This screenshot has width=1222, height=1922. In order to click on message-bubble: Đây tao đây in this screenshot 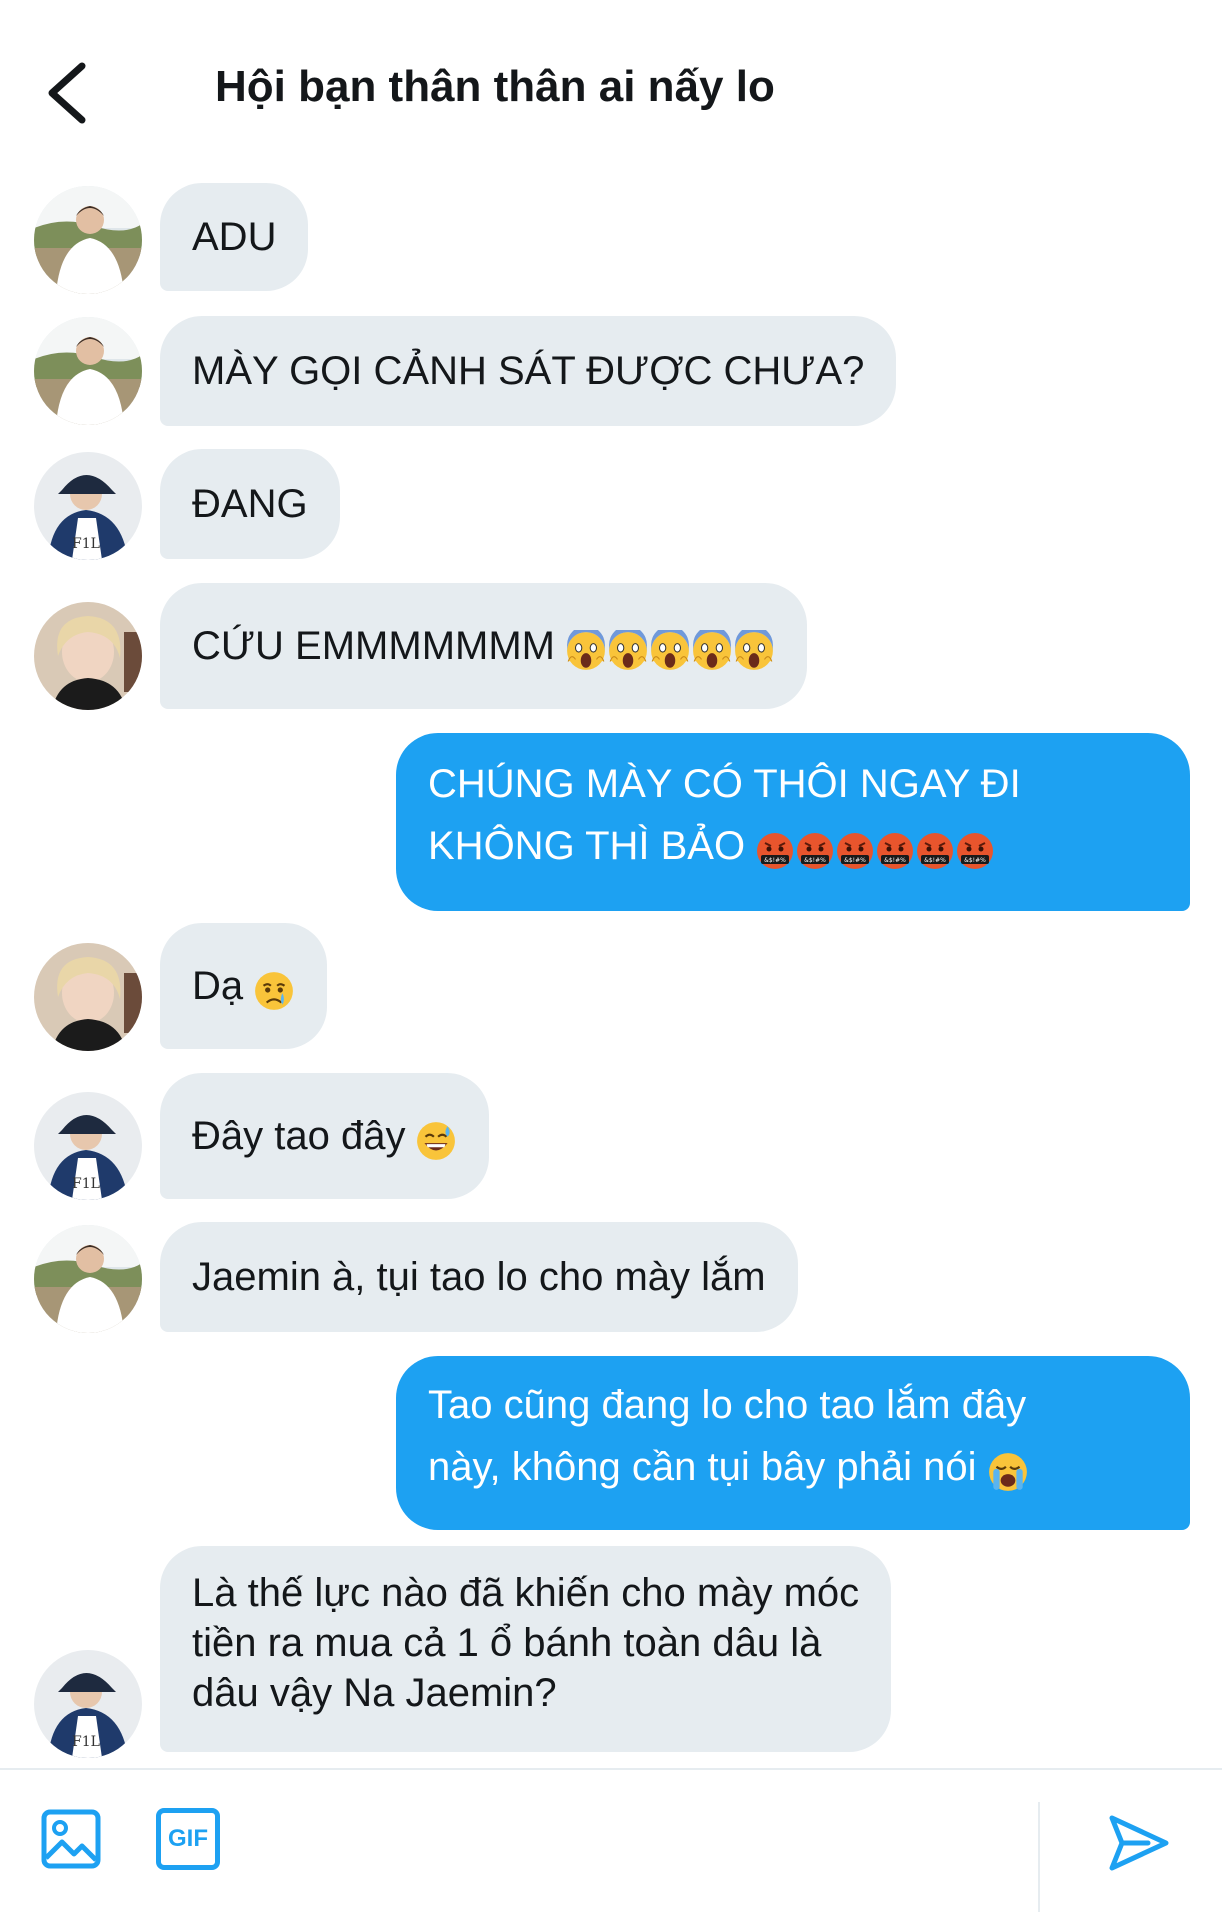, I will do `click(325, 1136)`.